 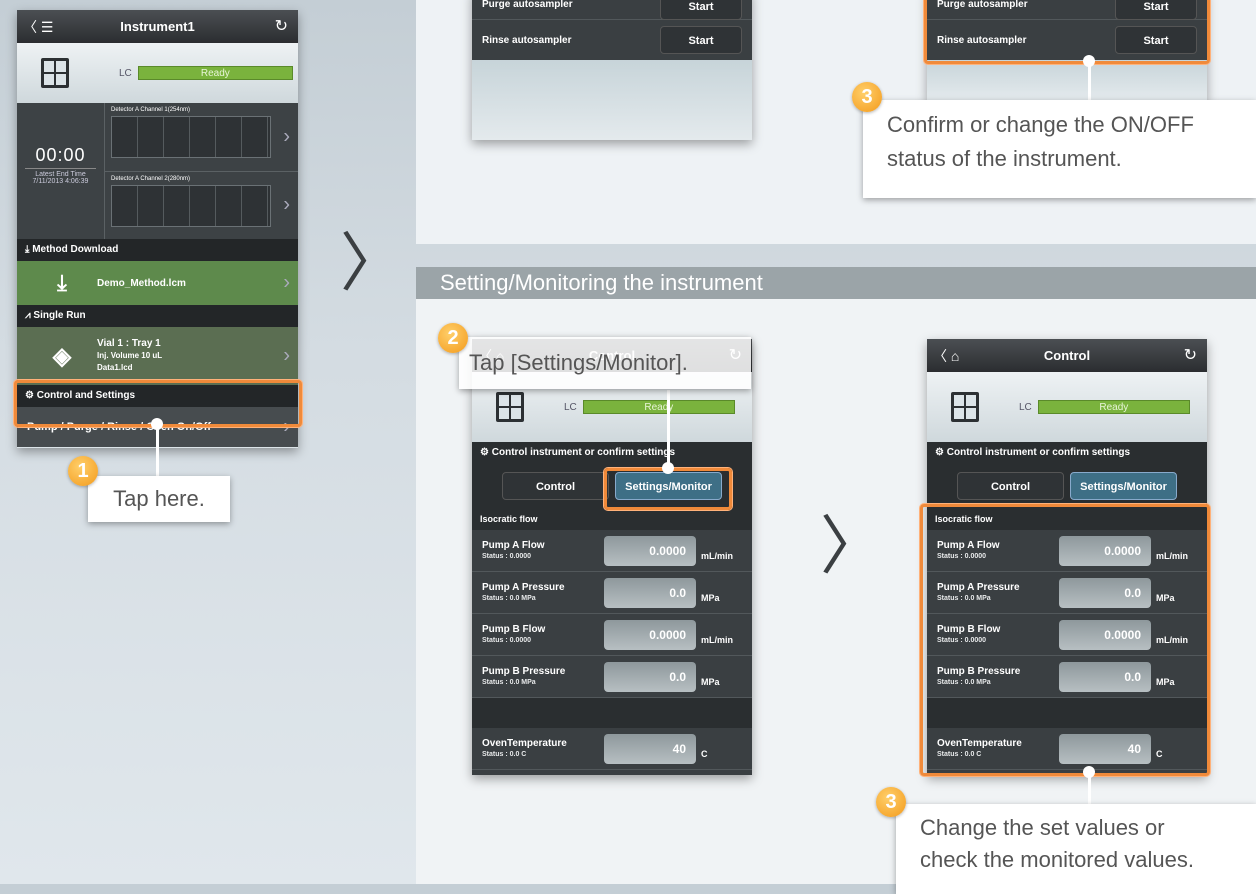 What do you see at coordinates (1057, 859) in the screenshot?
I see `callout-3-bottom-line2: check the monitored values.` at bounding box center [1057, 859].